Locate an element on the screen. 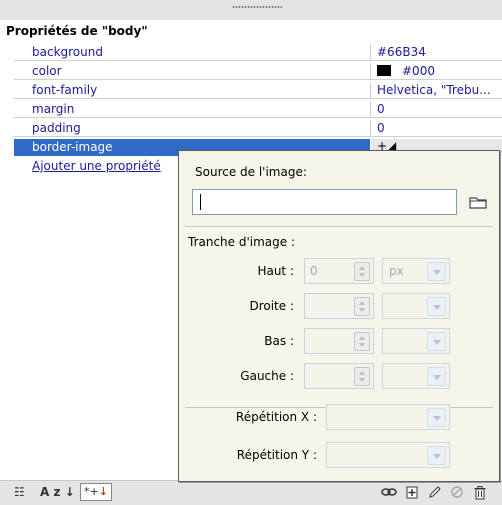 The width and height of the screenshot is (502, 505). repeat-y-row: Répétition Y : is located at coordinates (339, 455).